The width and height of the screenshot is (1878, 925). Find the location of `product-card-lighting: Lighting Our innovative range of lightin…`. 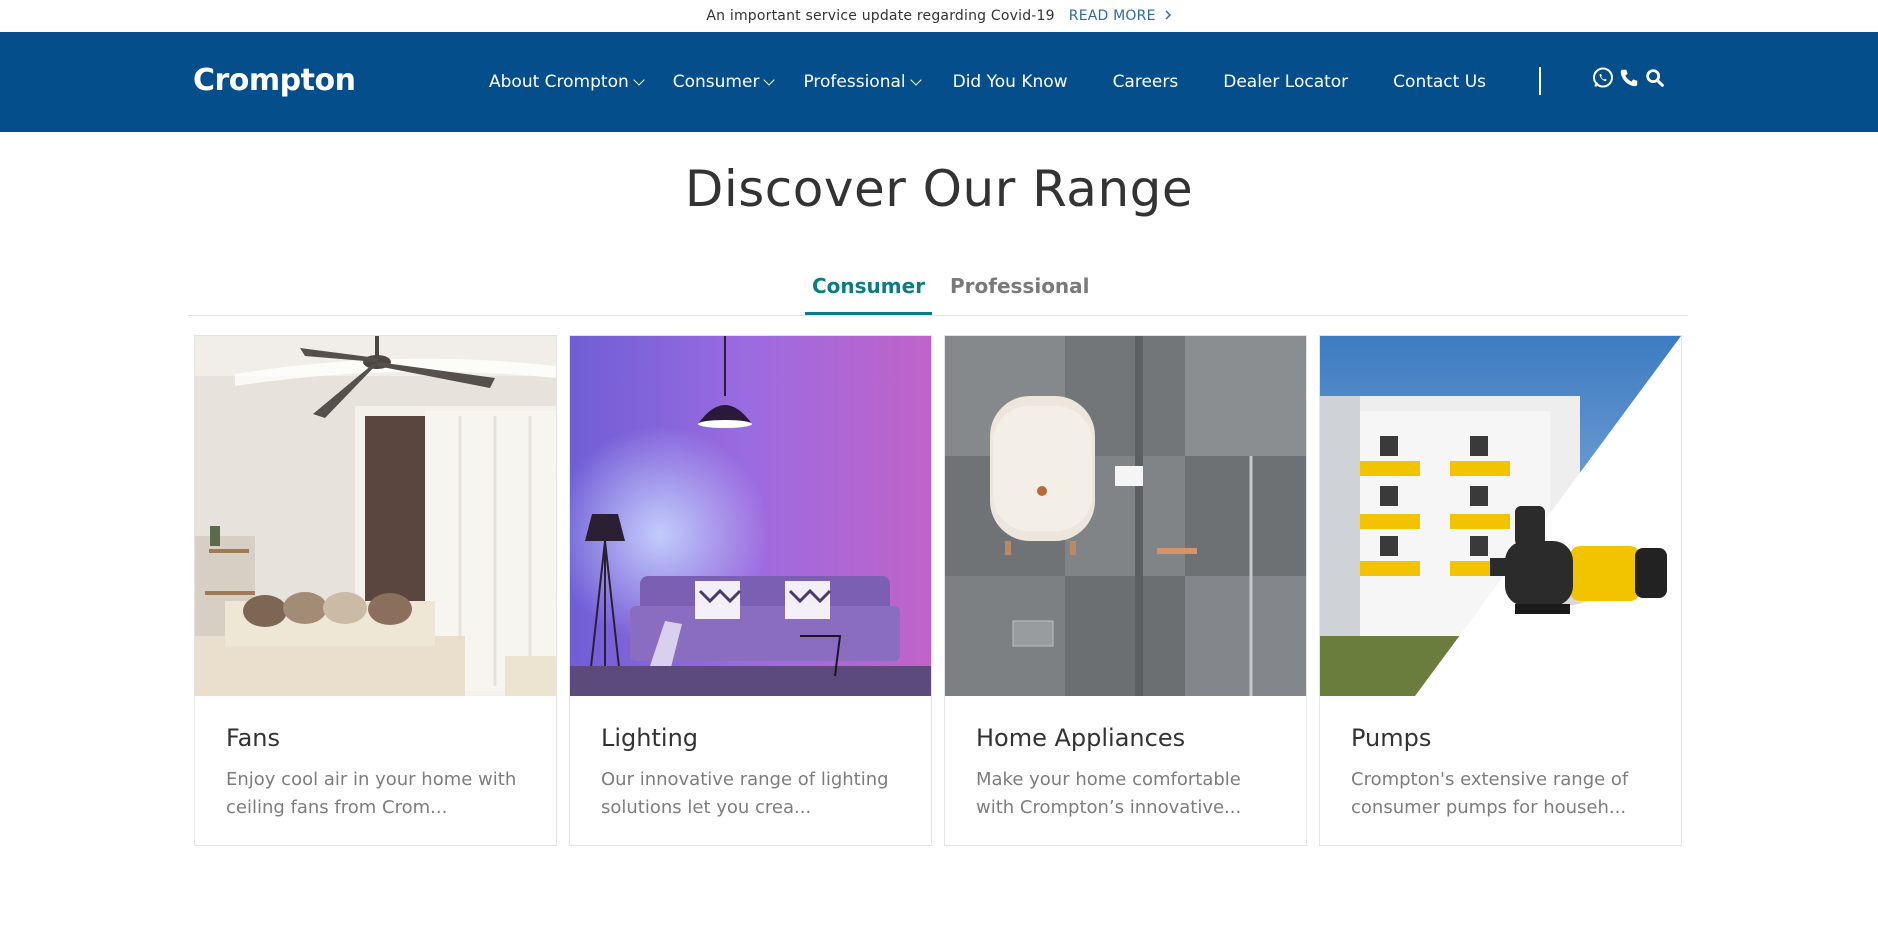

product-card-lighting: Lighting Our innovative range of lightin… is located at coordinates (750, 590).